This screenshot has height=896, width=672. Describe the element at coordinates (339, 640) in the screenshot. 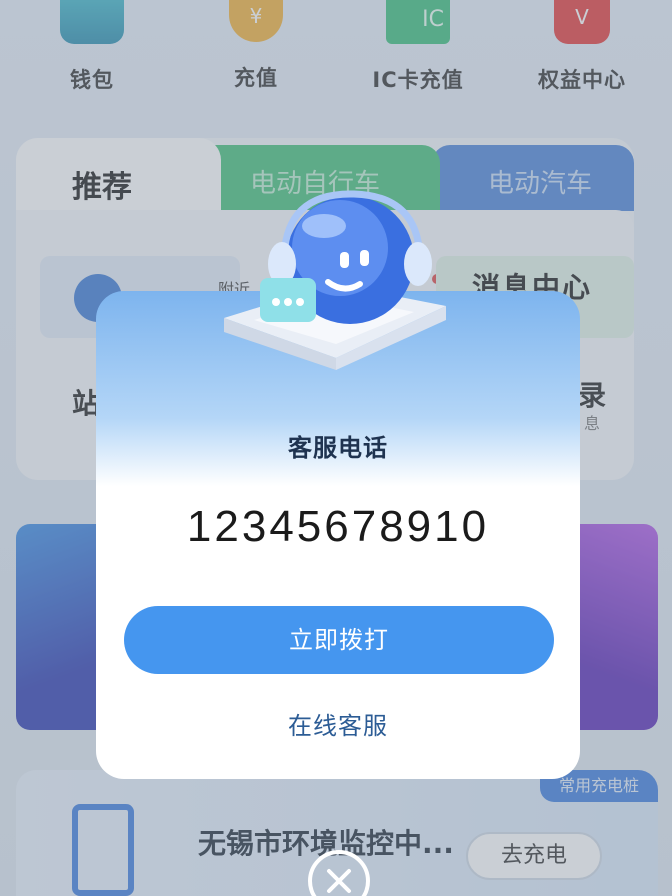

I see `call-now-button: 立即拨打` at that location.